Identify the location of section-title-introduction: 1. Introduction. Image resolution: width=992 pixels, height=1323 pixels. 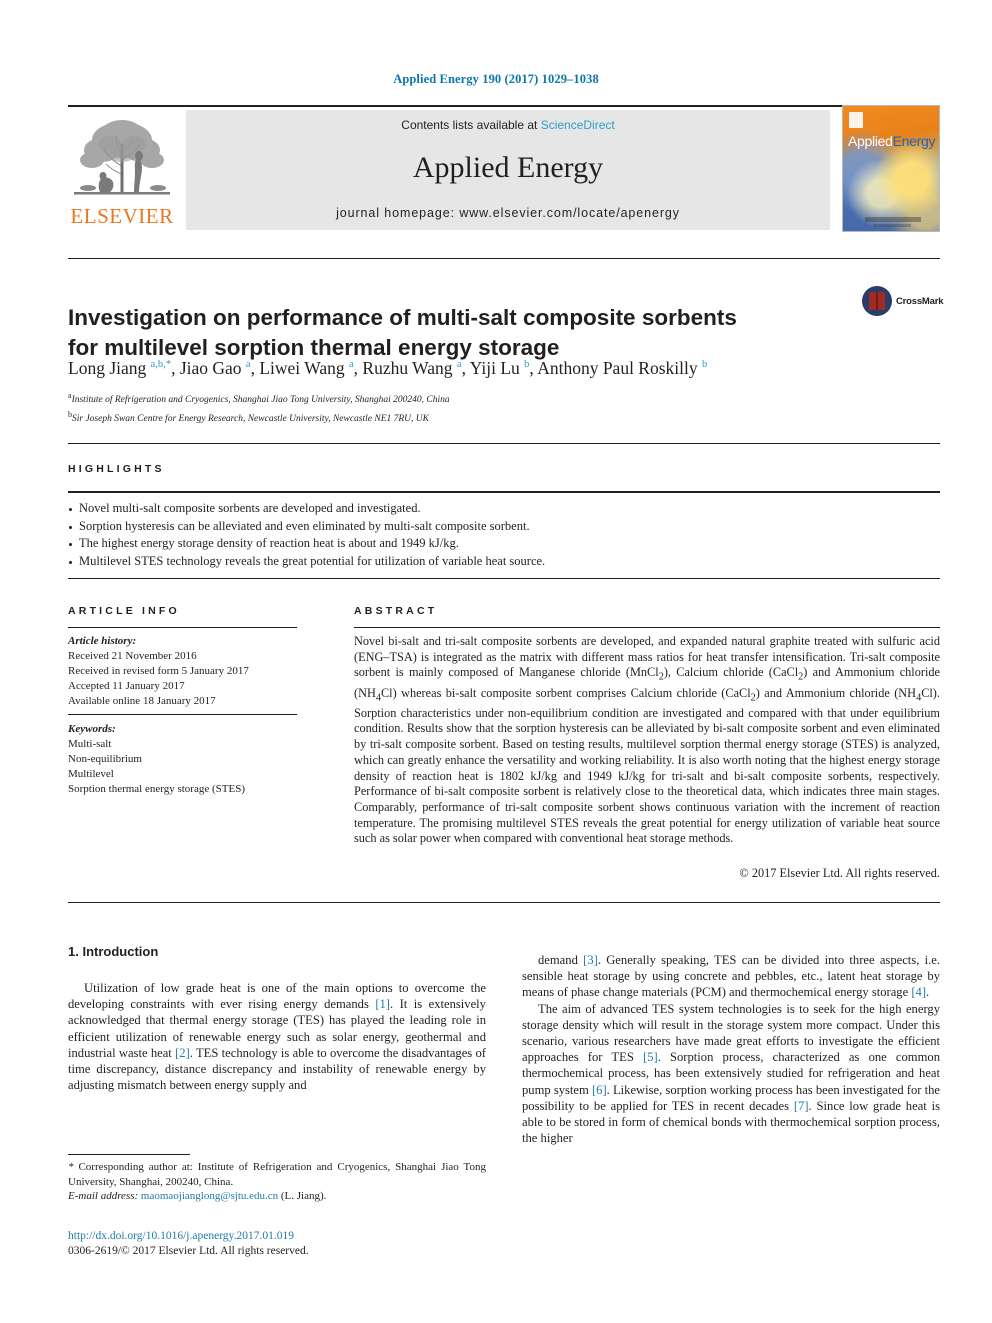
(113, 951).